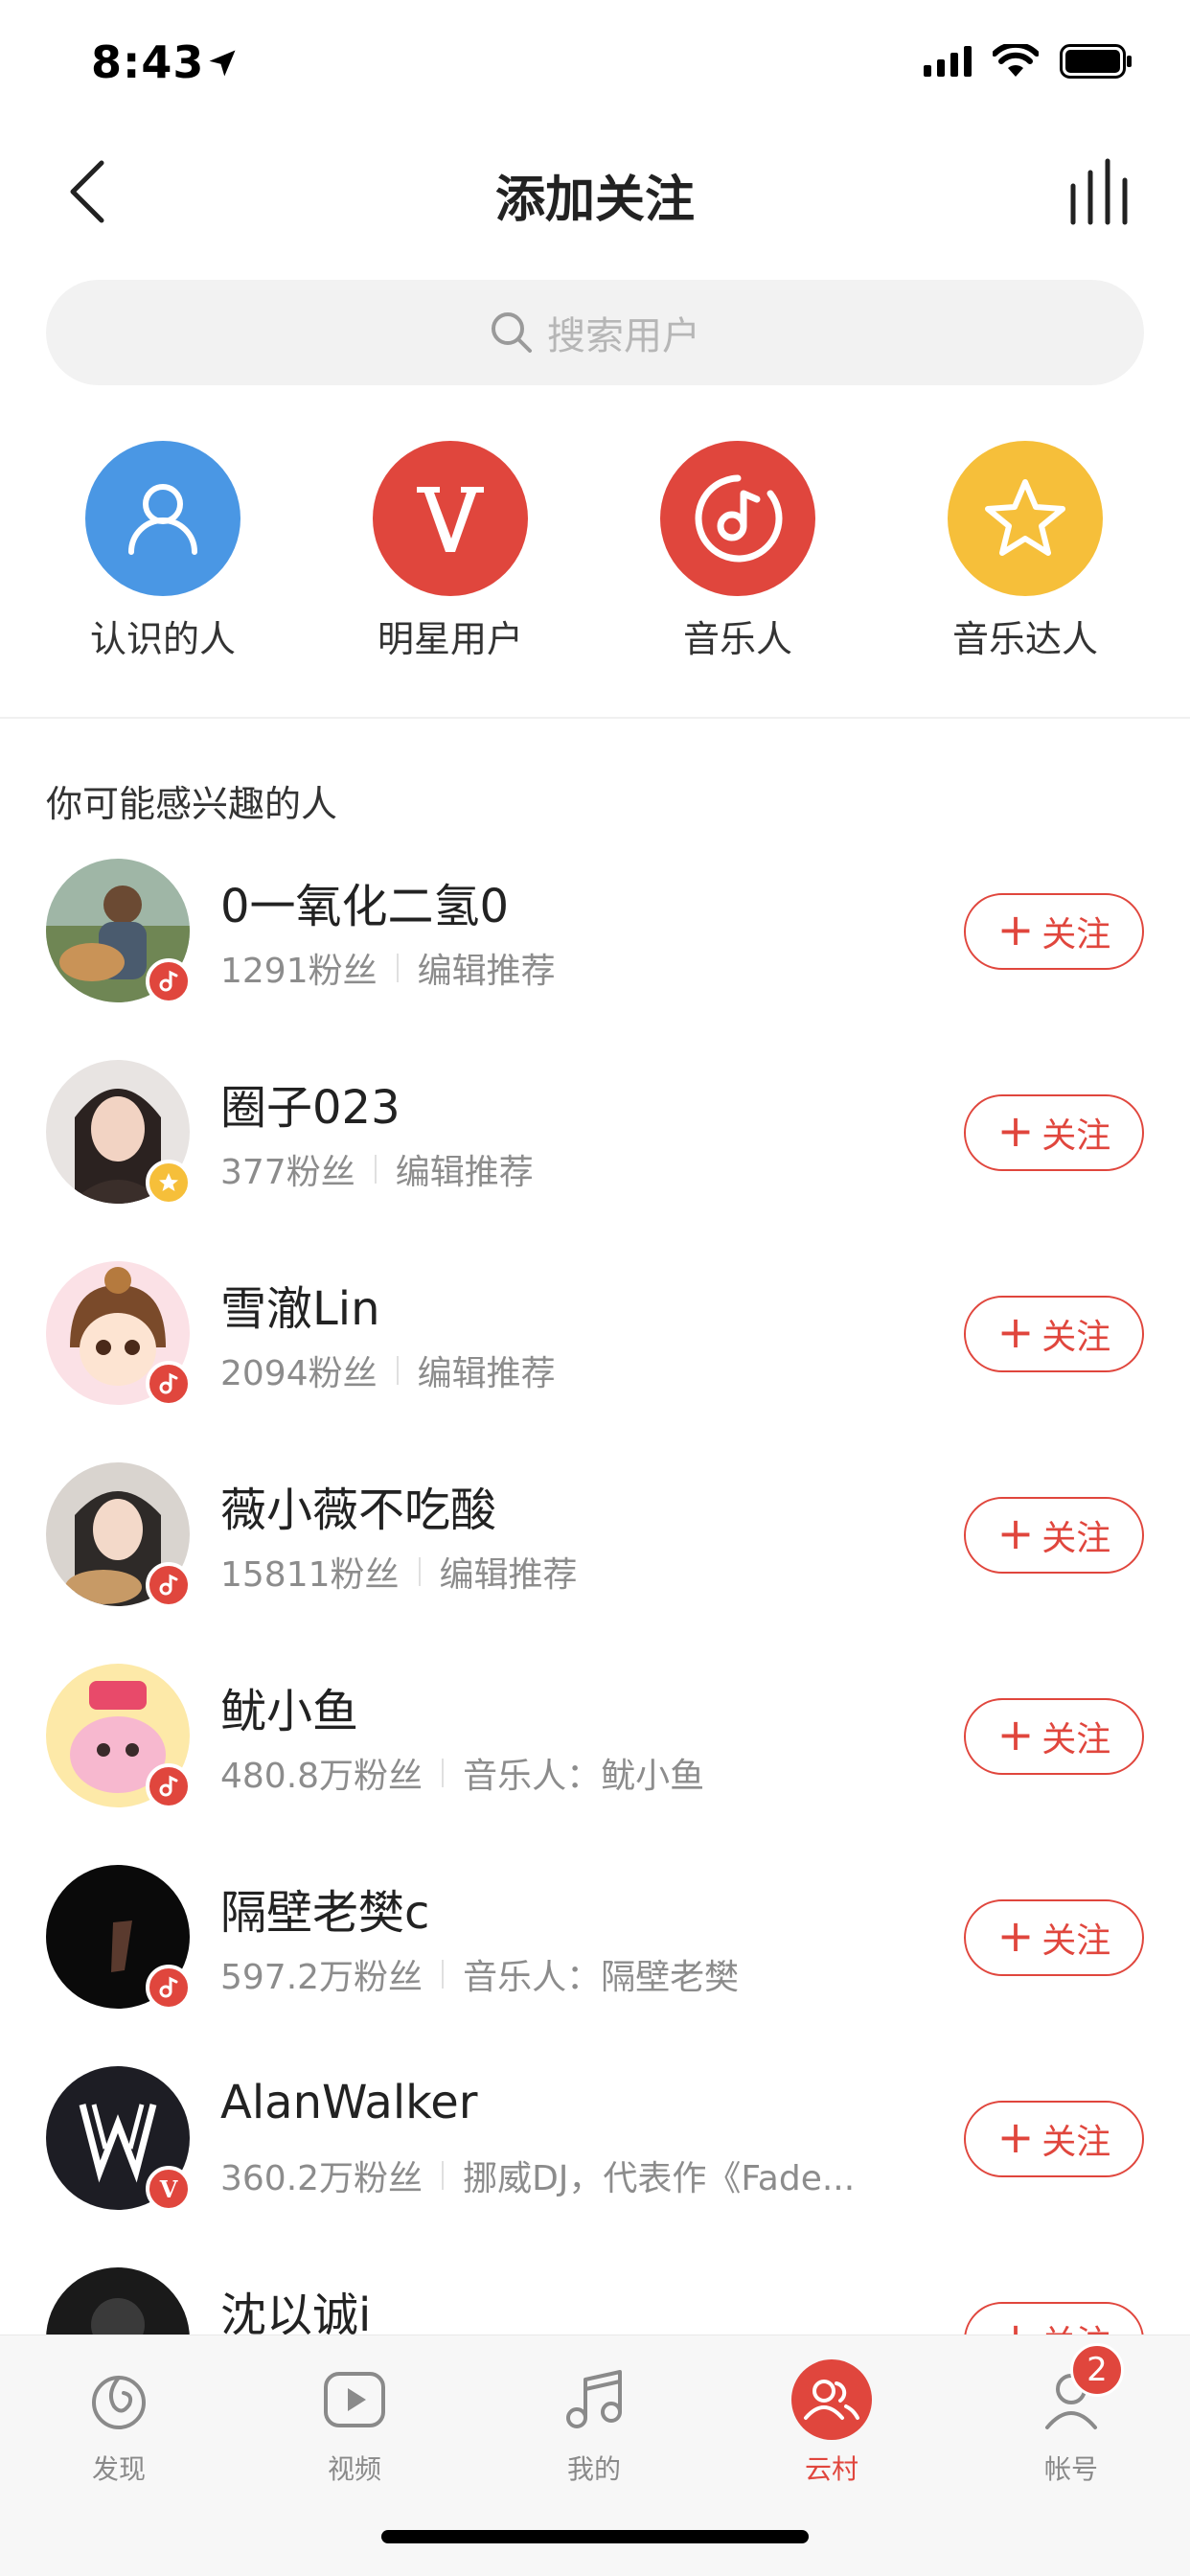  Describe the element at coordinates (321, 1977) in the screenshot. I see `fans-count: 597.2万粉丝` at that location.